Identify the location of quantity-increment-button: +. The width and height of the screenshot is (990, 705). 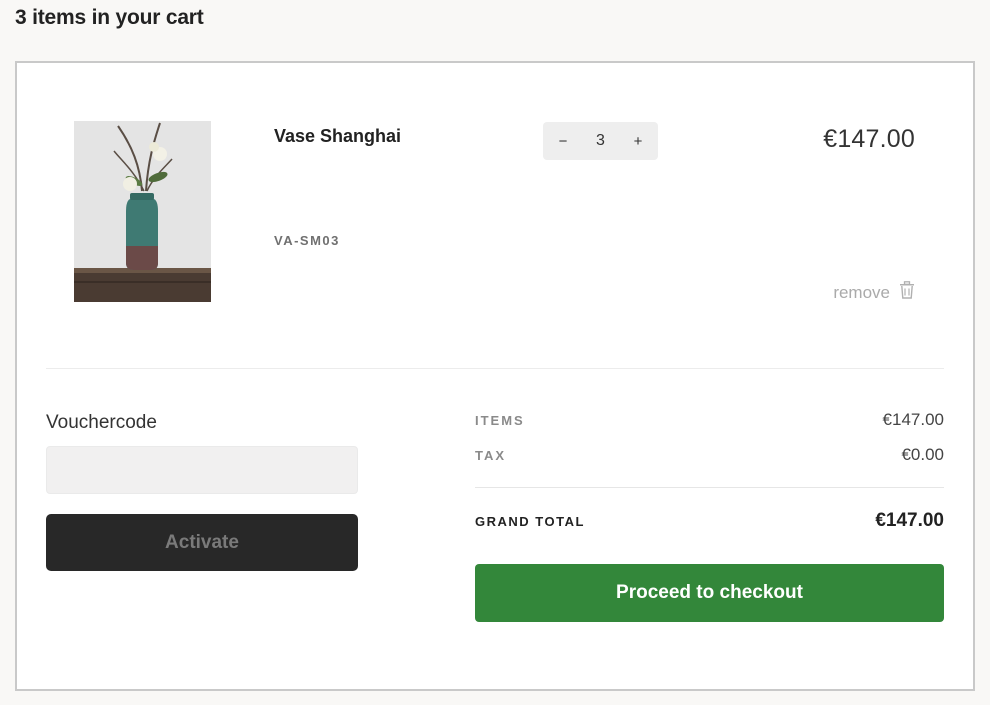
(638, 141).